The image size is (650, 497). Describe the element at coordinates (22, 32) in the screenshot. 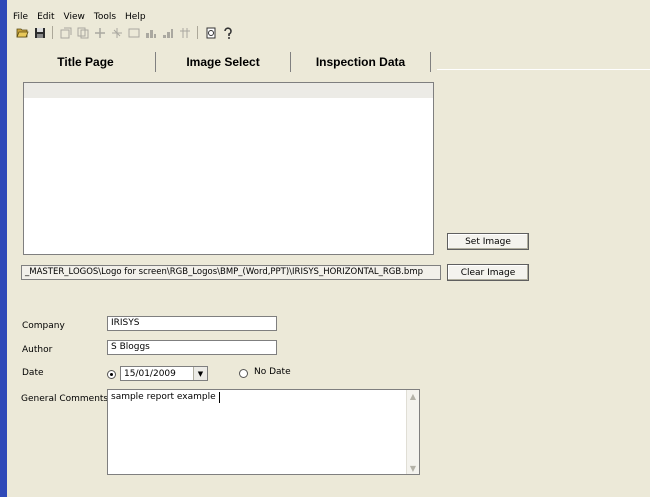

I see `open-folder-icon` at that location.